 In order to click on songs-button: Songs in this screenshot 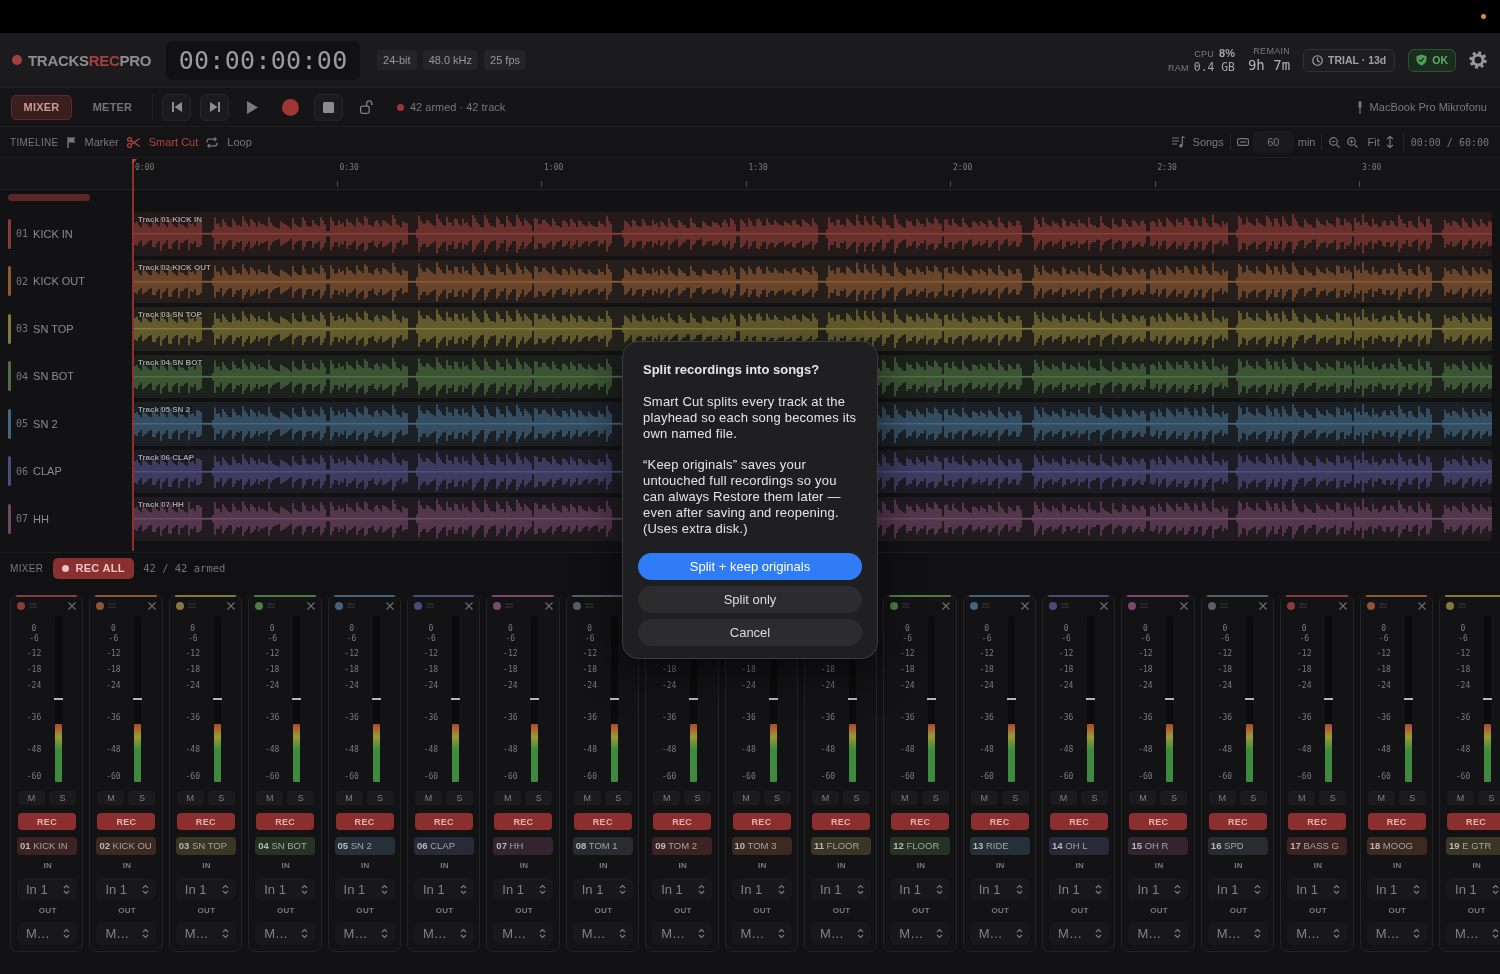, I will do `click(1197, 142)`.